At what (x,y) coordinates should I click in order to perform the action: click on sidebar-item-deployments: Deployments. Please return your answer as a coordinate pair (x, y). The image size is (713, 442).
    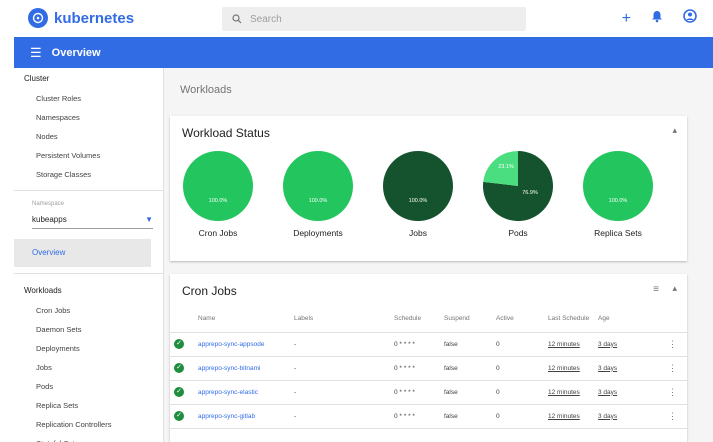
    Looking at the image, I should click on (88, 348).